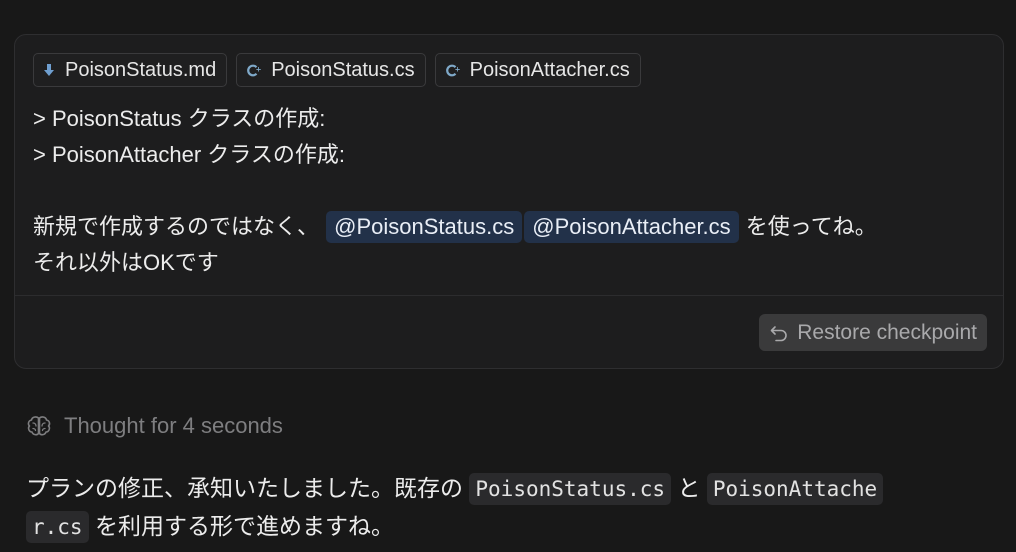  What do you see at coordinates (126, 262) in the screenshot?
I see `instruction-line: それ以外はOKです` at bounding box center [126, 262].